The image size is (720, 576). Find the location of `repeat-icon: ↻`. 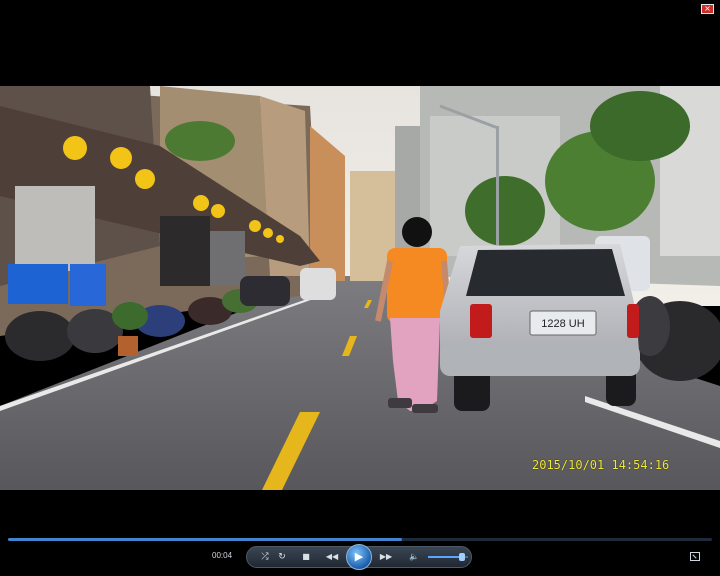

repeat-icon: ↻ is located at coordinates (282, 557).